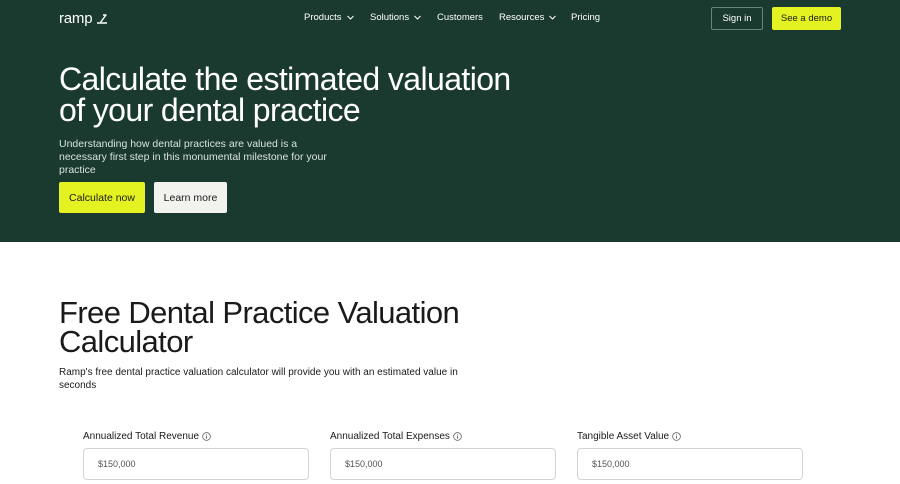 The width and height of the screenshot is (900, 484). Describe the element at coordinates (196, 464) in the screenshot. I see `revenue-input: $150,000` at that location.